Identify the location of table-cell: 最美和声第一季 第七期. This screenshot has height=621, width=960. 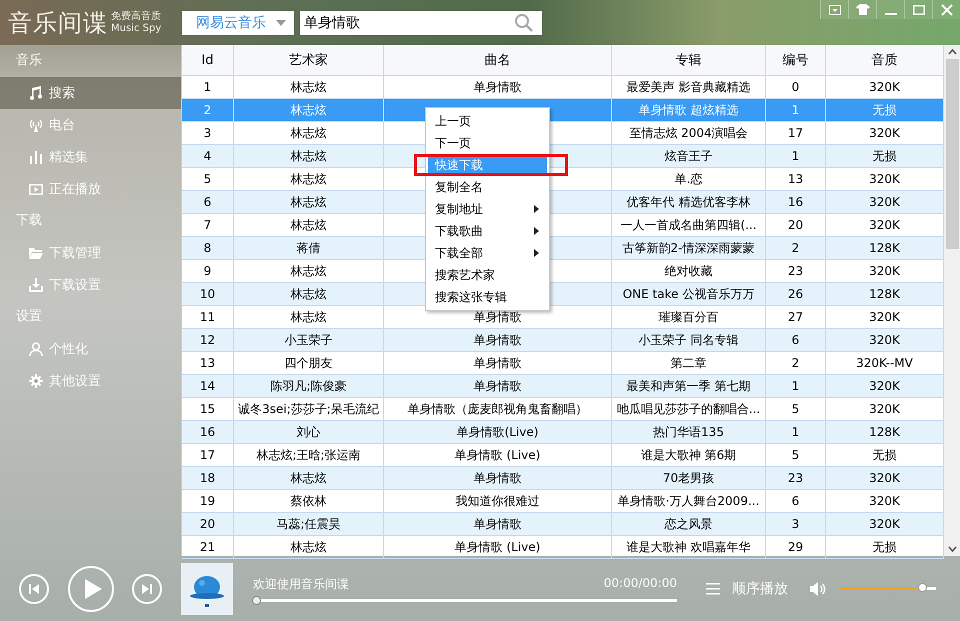
(689, 386).